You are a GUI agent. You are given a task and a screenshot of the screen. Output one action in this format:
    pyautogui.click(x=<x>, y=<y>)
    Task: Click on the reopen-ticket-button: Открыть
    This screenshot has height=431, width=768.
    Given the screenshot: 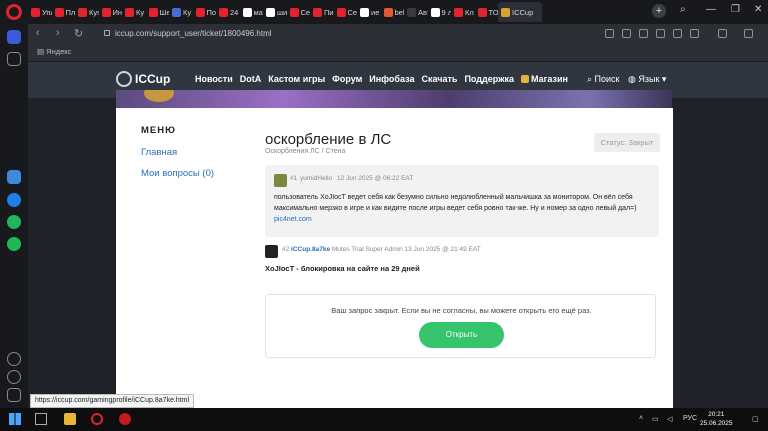 What is the action you would take?
    pyautogui.click(x=461, y=335)
    